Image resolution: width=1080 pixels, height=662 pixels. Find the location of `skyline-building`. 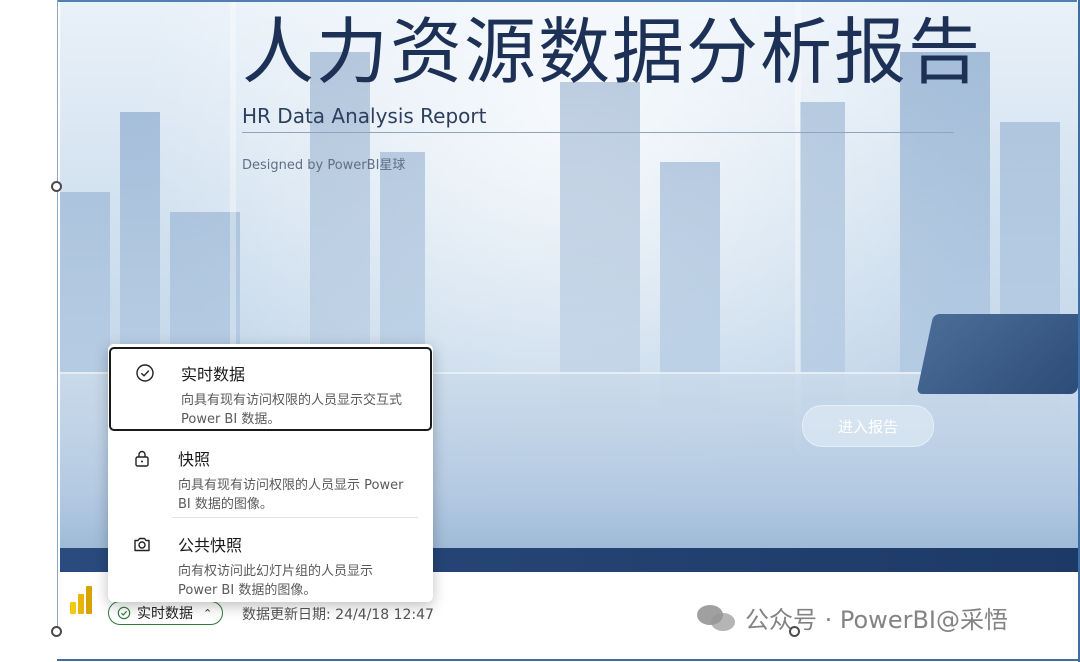

skyline-building is located at coordinates (822, 257).